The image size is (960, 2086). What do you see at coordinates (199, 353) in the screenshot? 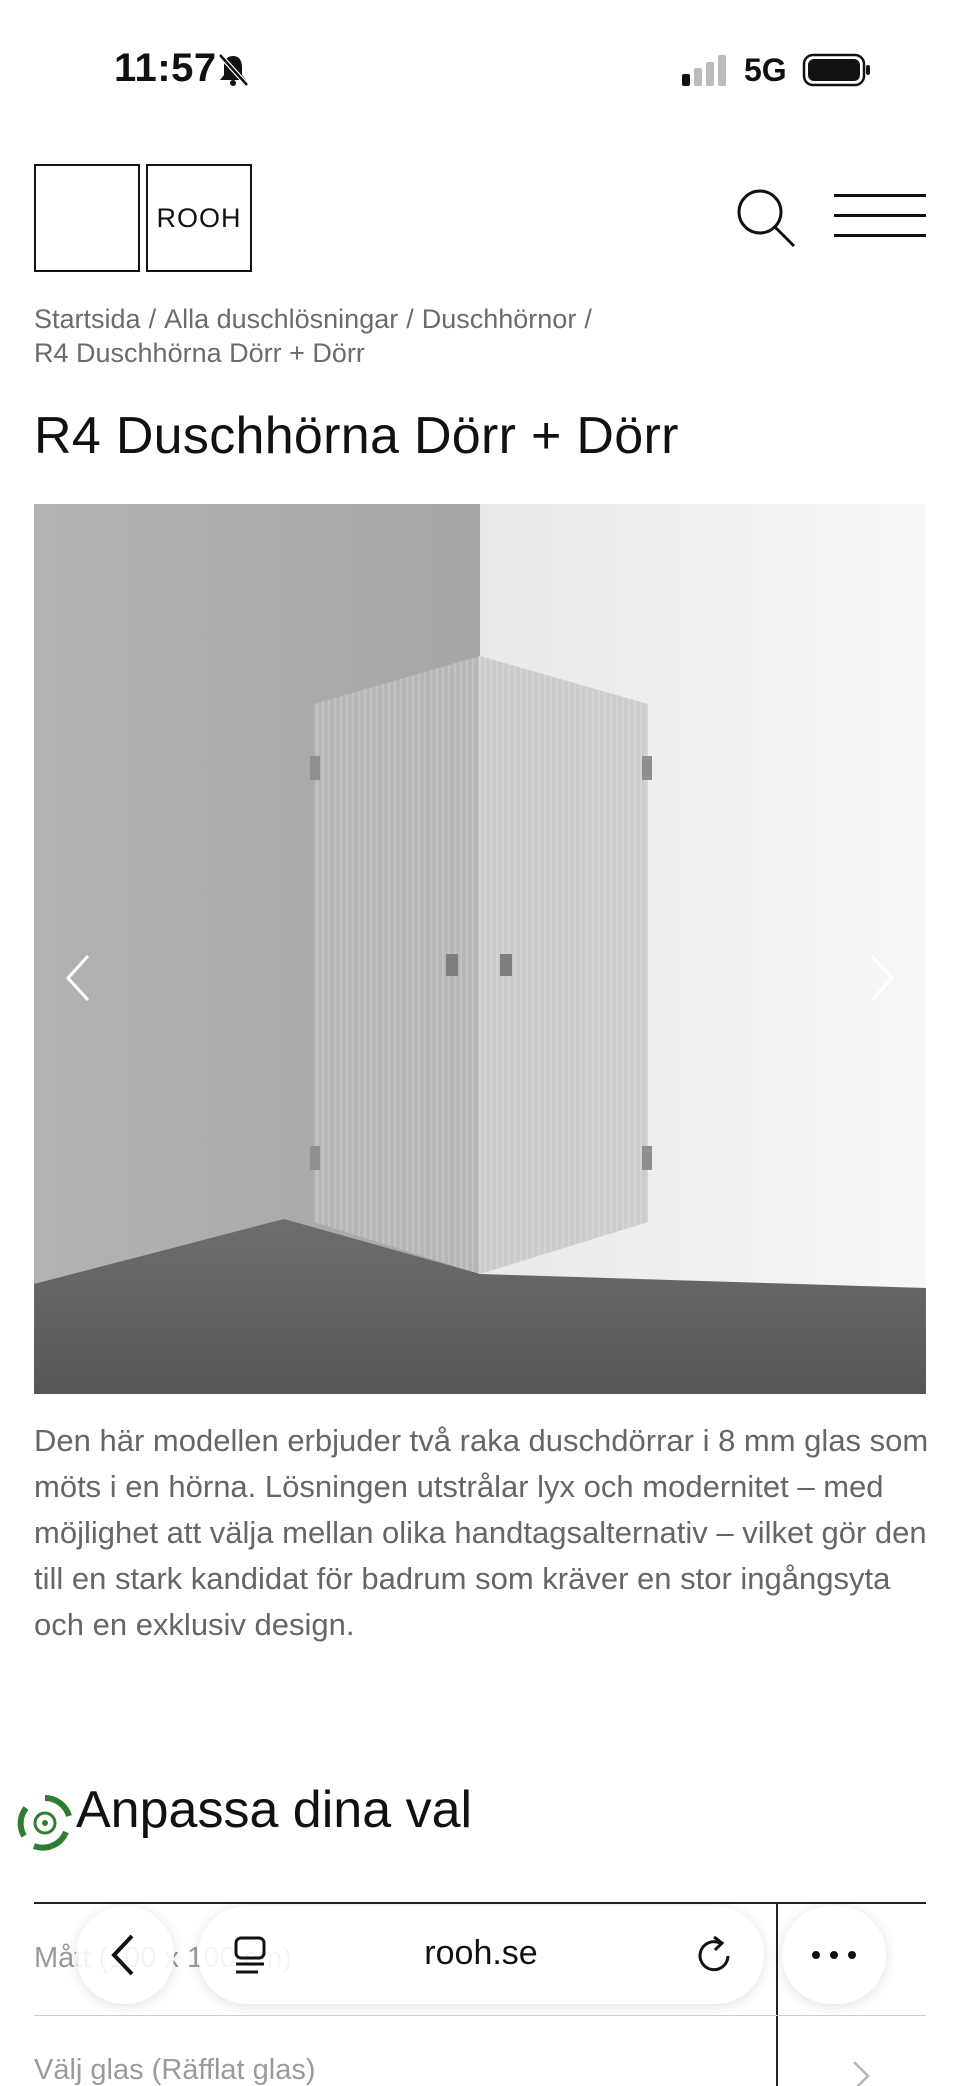
I see `breadcrumb-item-current: R4 Duschhörna Dörr + Dörr` at bounding box center [199, 353].